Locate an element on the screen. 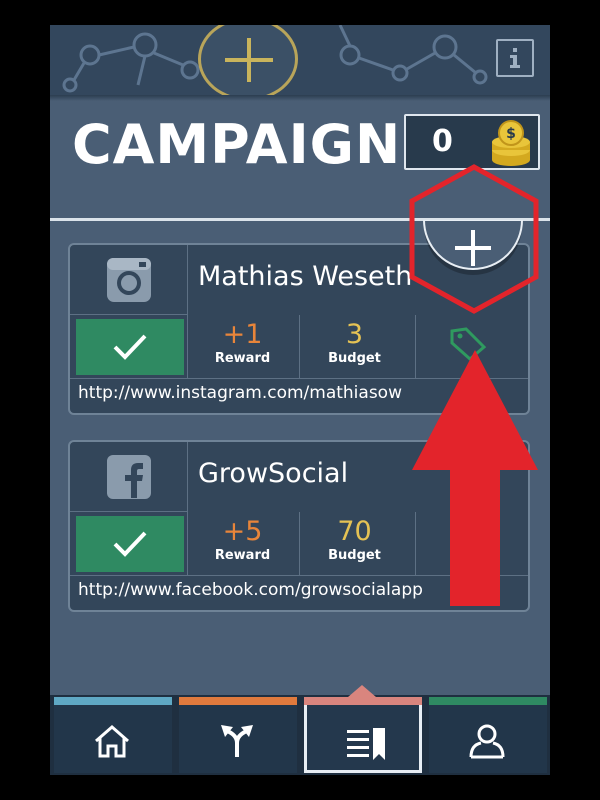 The height and width of the screenshot is (800, 600). tab-campaigns is located at coordinates (363, 735).